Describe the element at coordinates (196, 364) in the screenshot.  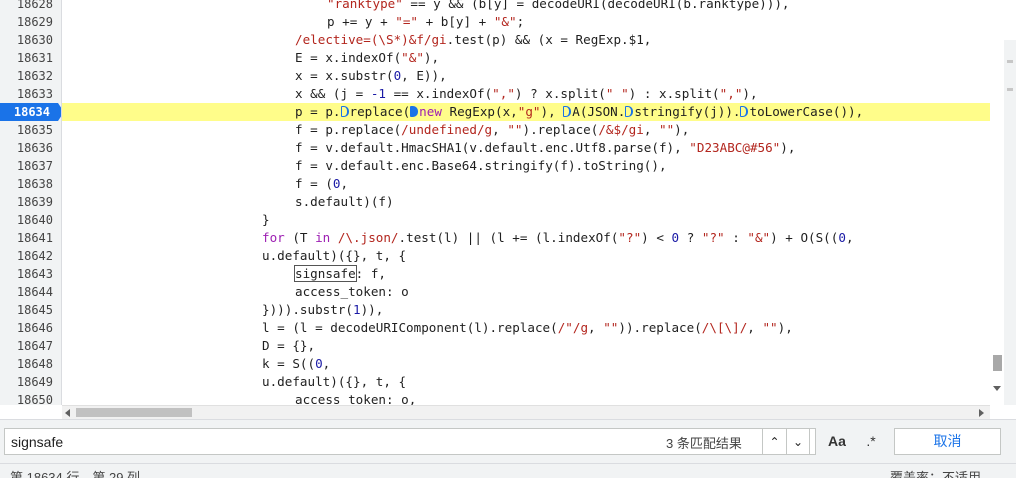
I see `code-line: k = S((0,` at that location.